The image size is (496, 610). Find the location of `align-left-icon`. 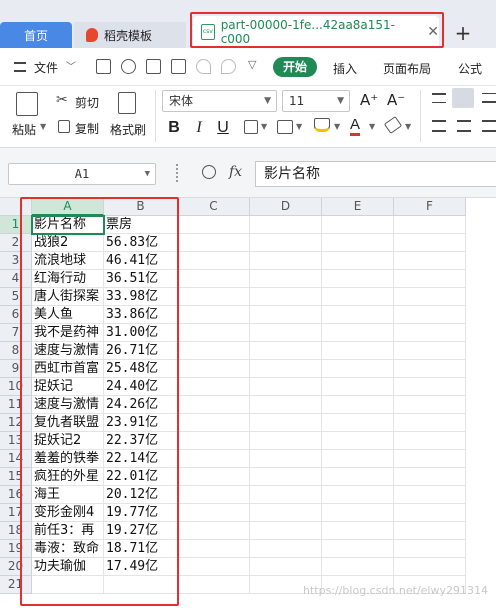

align-left-icon is located at coordinates (439, 126).